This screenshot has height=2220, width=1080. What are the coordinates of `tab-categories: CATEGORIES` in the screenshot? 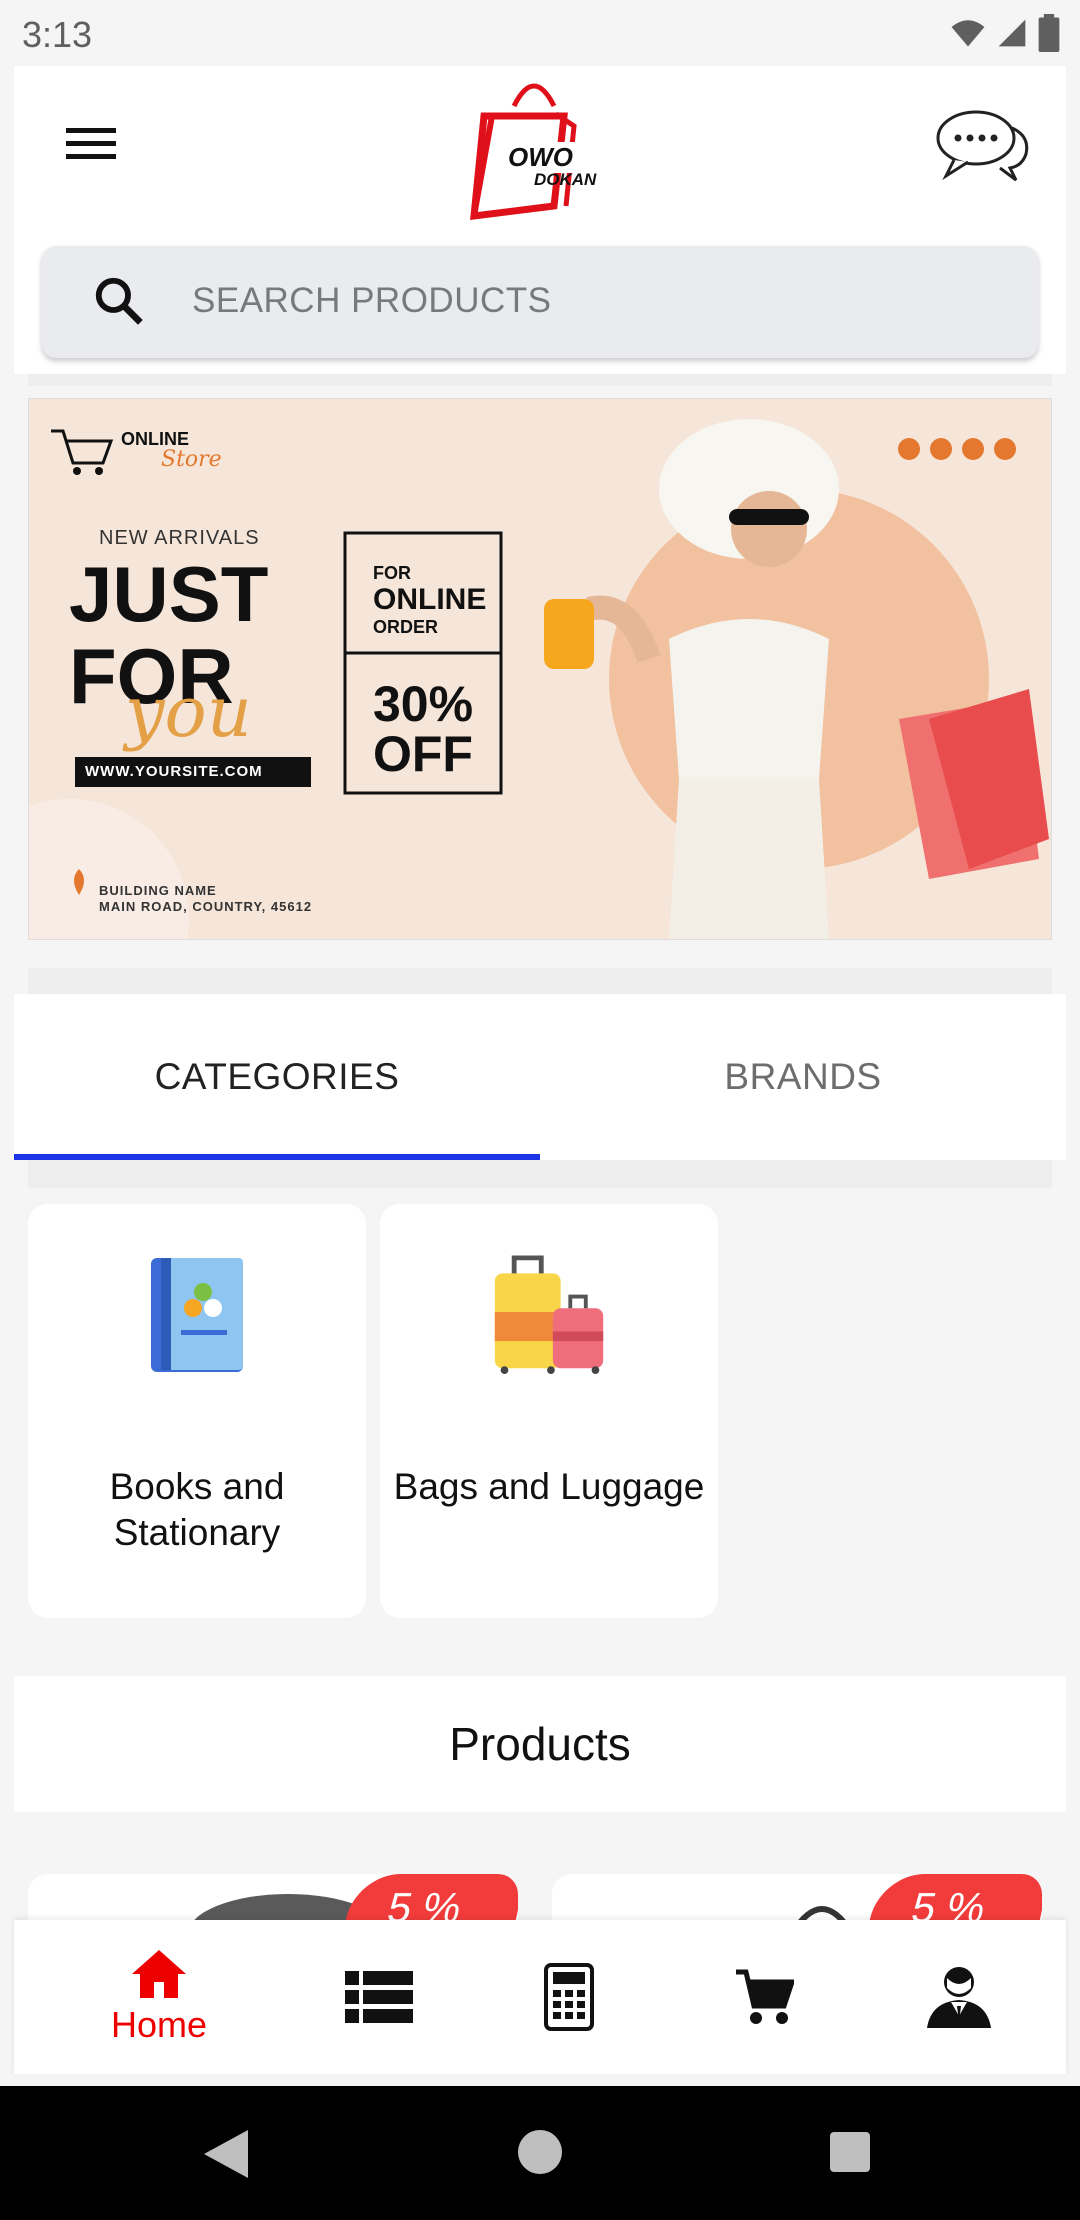 It's located at (277, 1077).